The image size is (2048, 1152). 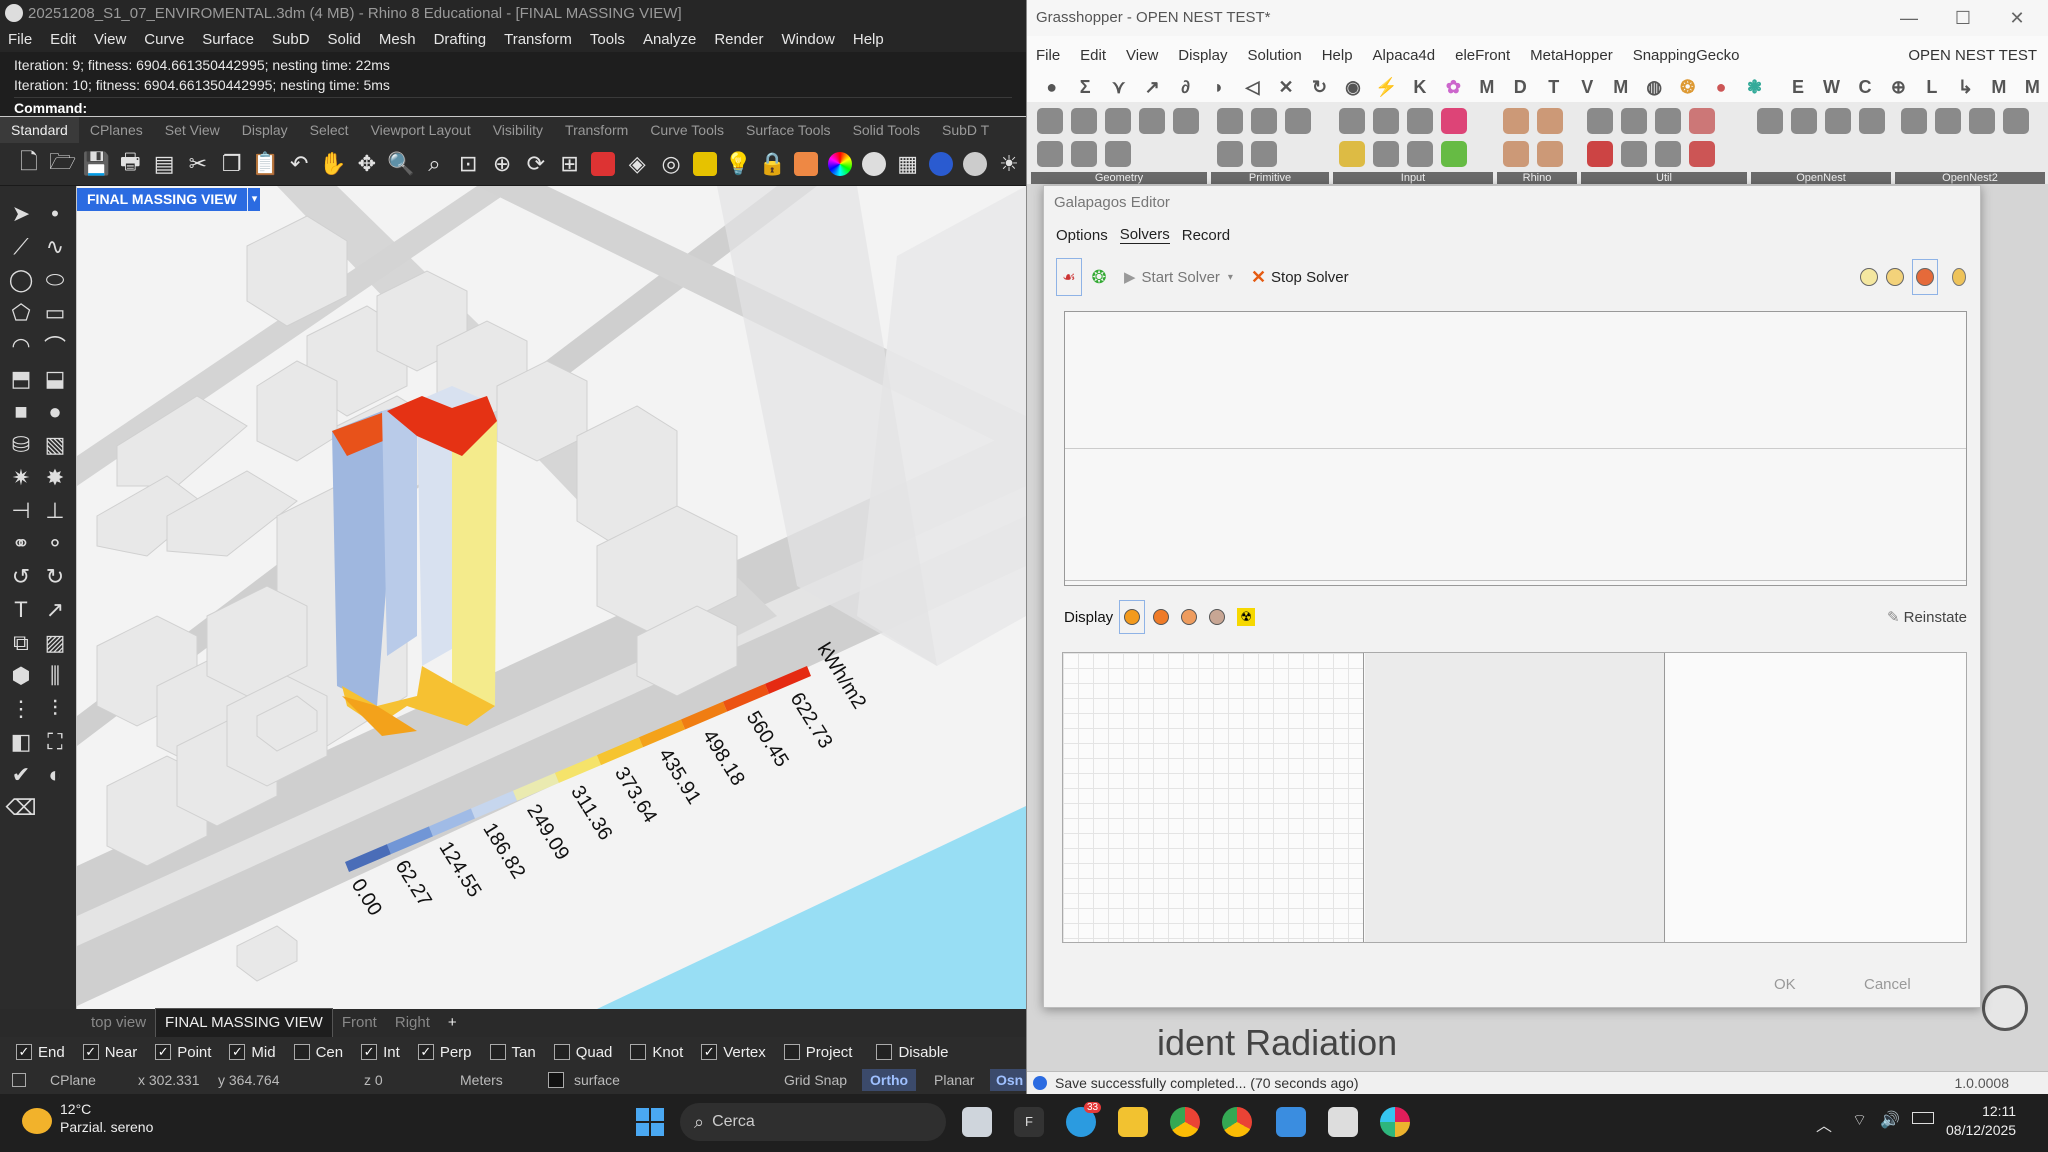 What do you see at coordinates (1144, 235) in the screenshot?
I see `tab-solvers: Solvers` at bounding box center [1144, 235].